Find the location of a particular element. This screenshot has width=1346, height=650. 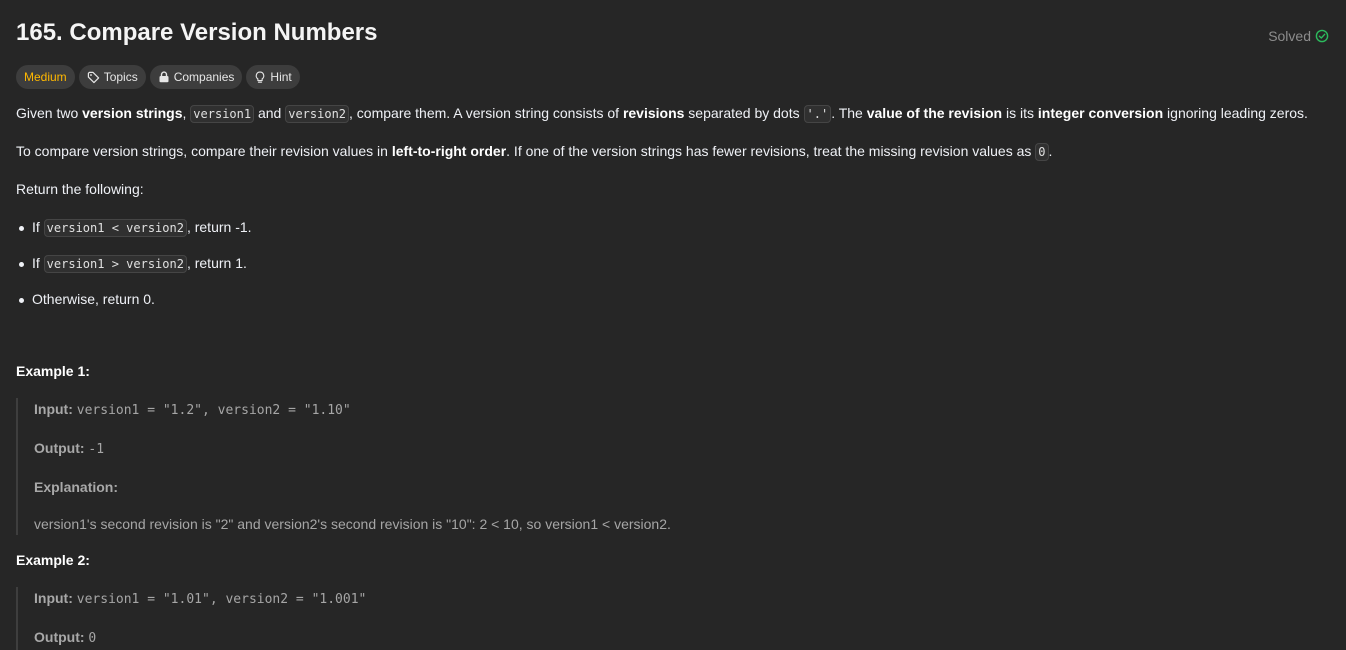

difficulty-badge: Medium is located at coordinates (45, 77).